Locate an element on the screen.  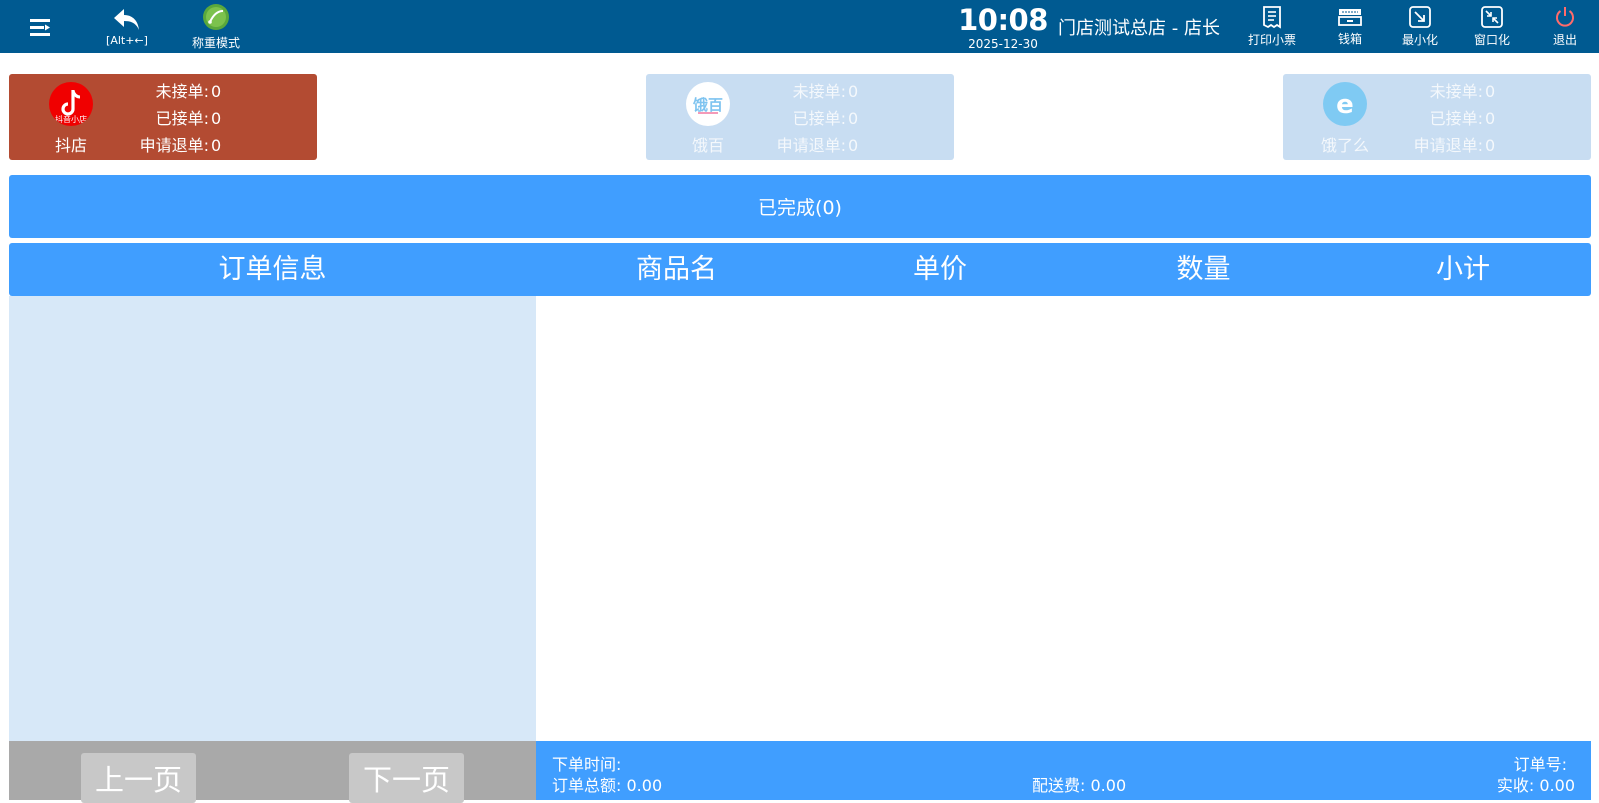
back-button: [Alt+←] is located at coordinates (127, 26).